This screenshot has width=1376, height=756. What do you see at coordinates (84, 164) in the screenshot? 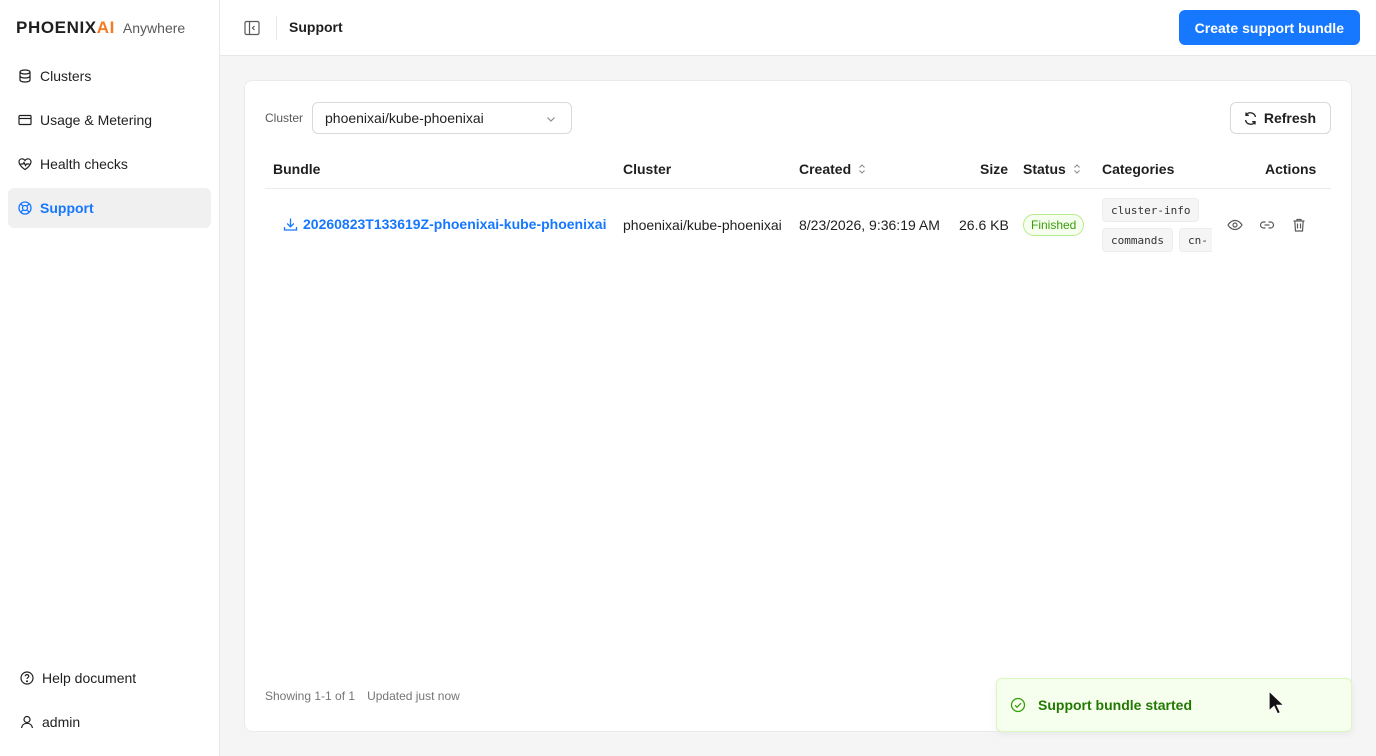
I see `sidebar-item-label: Health checks` at bounding box center [84, 164].